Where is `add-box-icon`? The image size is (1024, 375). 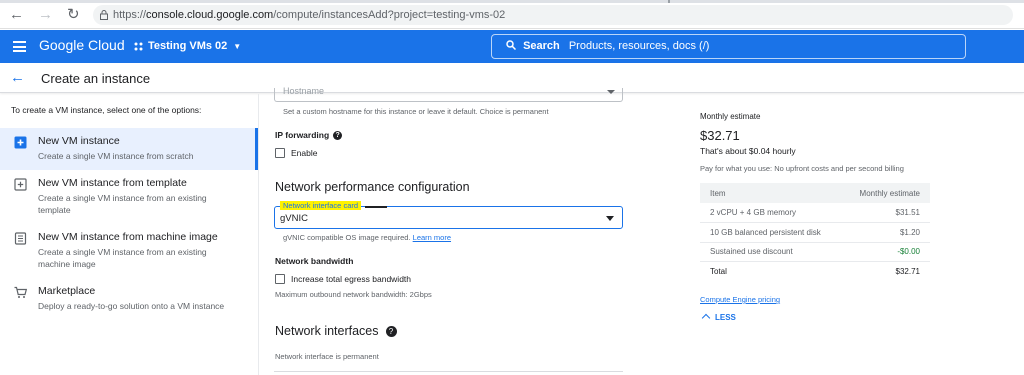
add-box-icon is located at coordinates (20, 142).